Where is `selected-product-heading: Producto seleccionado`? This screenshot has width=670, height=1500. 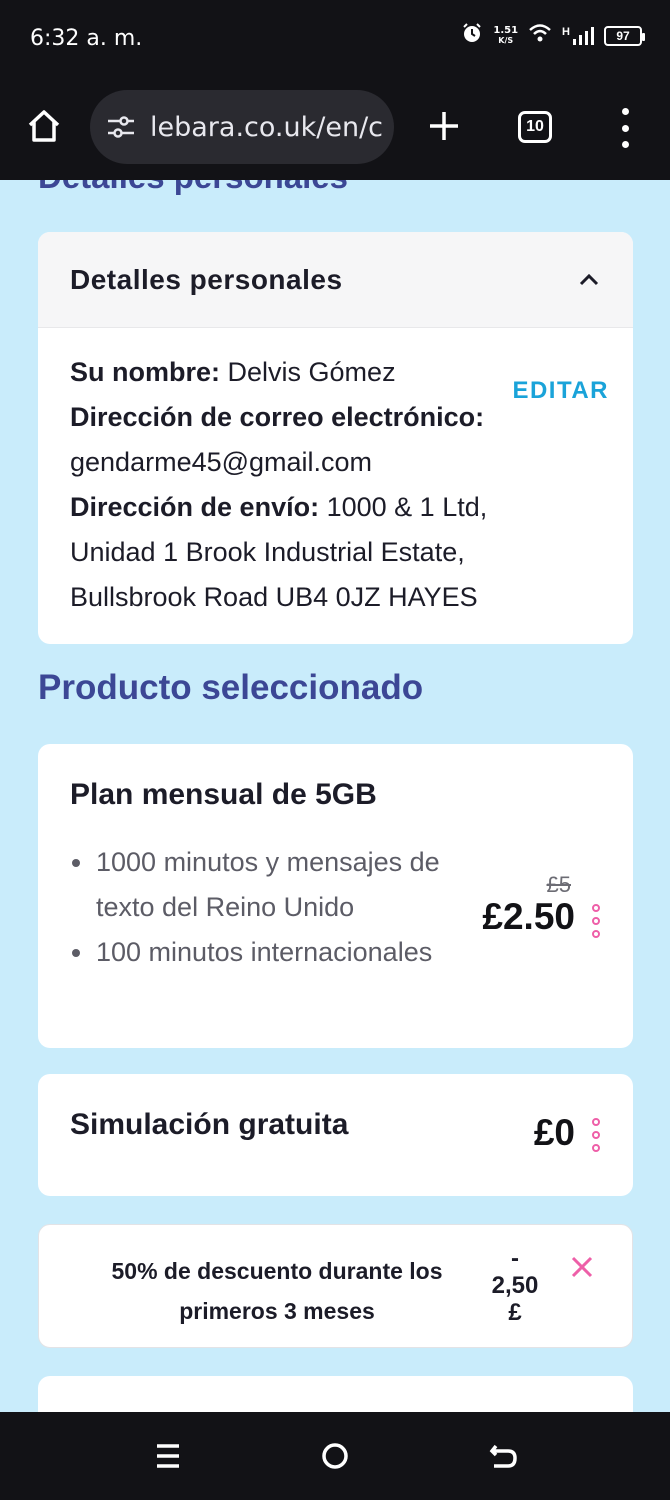
selected-product-heading: Producto seleccionado is located at coordinates (231, 687).